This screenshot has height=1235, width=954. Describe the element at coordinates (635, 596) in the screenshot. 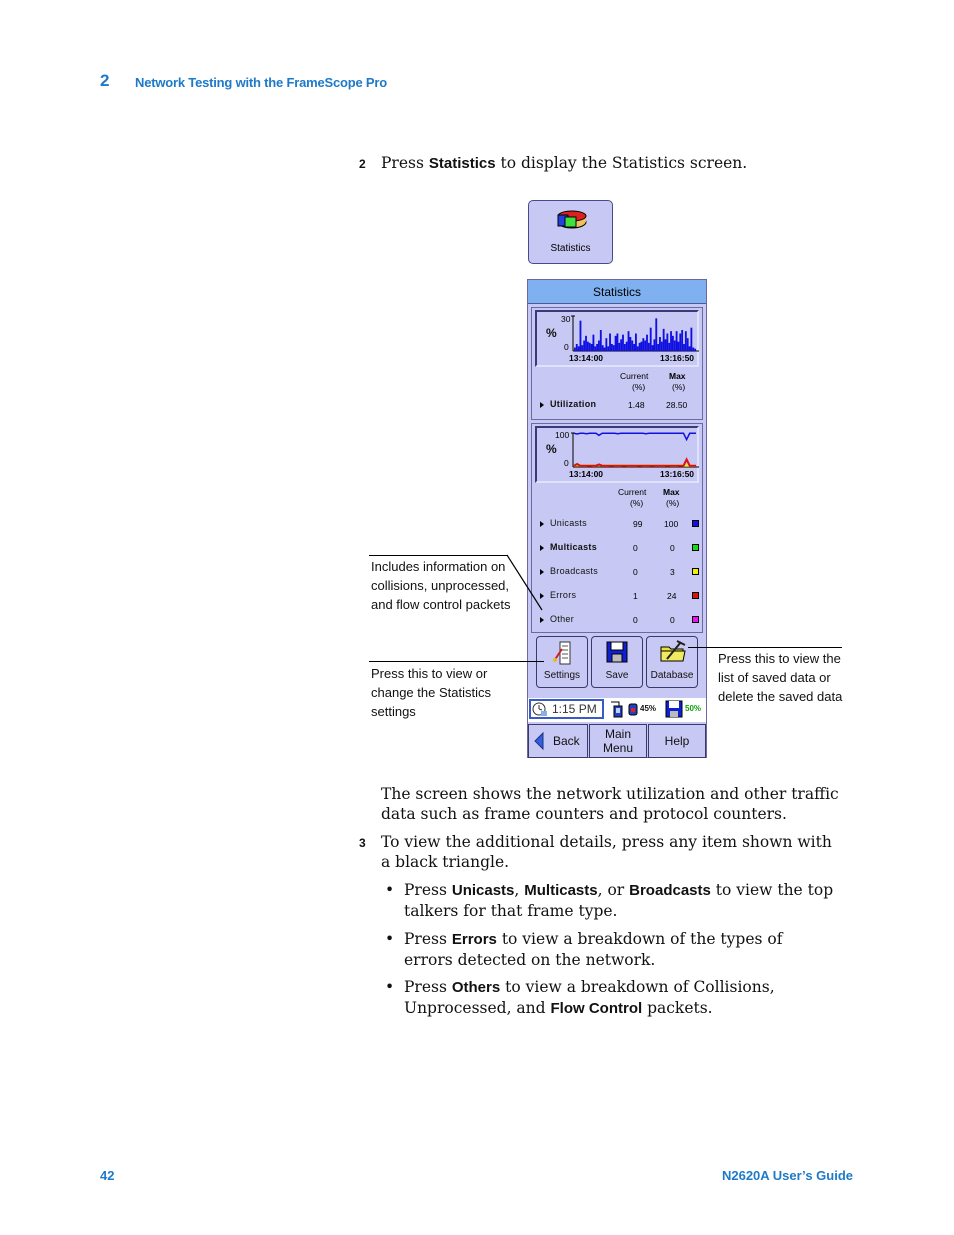

I see `row-current: 1` at that location.